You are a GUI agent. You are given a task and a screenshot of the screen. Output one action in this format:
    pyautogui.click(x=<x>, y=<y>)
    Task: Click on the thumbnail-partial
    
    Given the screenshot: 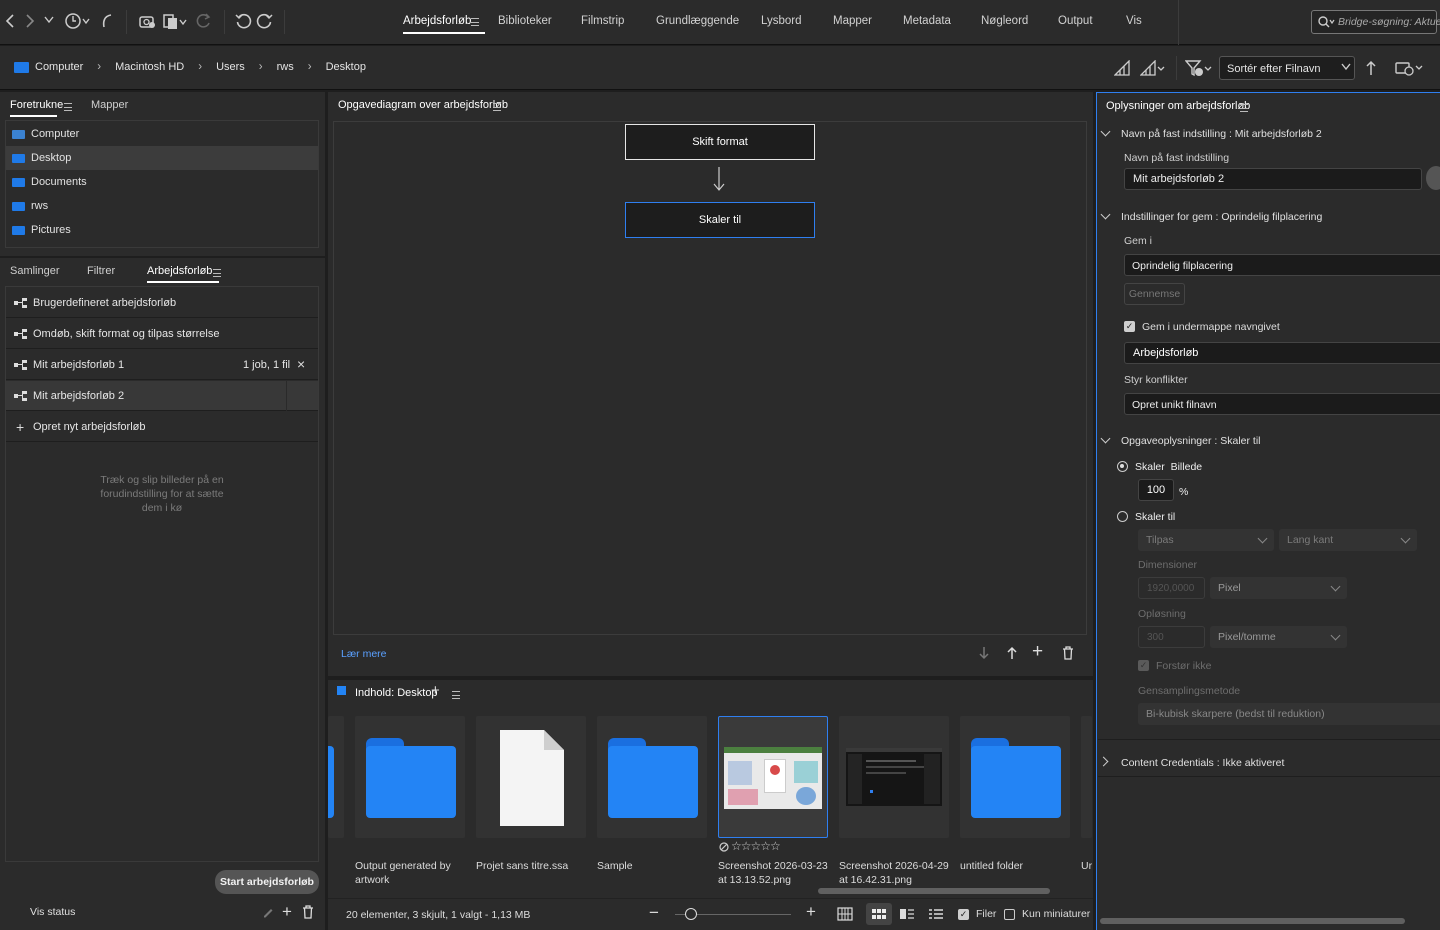 What is the action you would take?
    pyautogui.click(x=336, y=777)
    